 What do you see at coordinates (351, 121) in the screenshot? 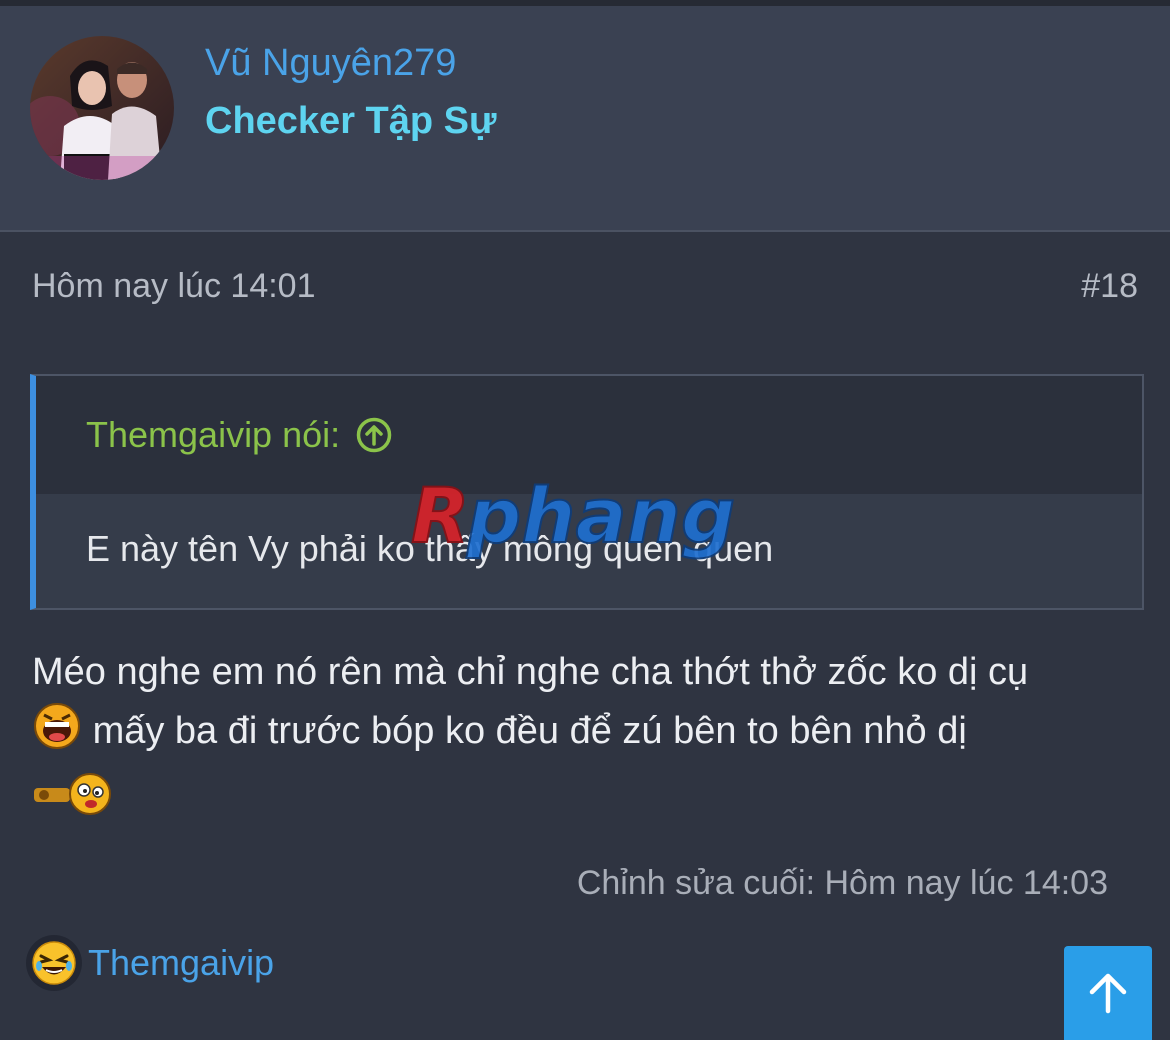
I see `user-title: Checker Tập Sự` at bounding box center [351, 121].